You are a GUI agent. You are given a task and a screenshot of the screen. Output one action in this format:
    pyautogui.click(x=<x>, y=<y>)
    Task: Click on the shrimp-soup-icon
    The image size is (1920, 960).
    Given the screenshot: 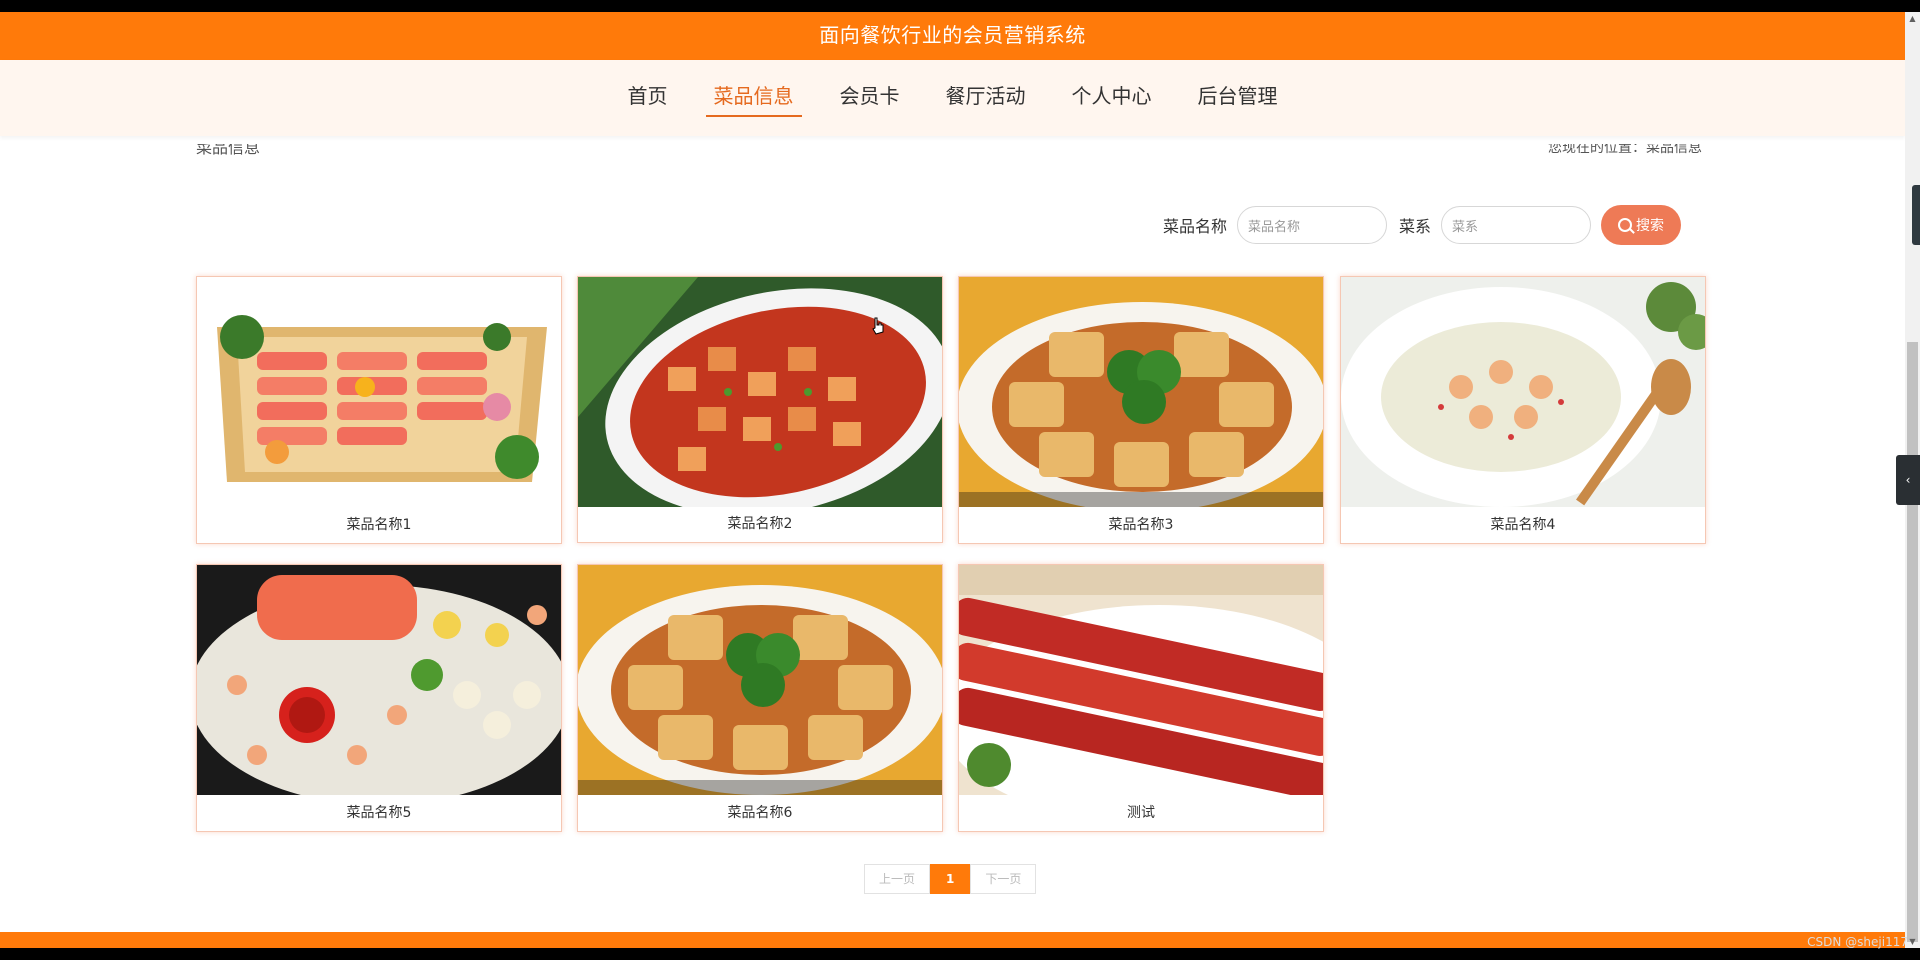 What is the action you would take?
    pyautogui.click(x=1523, y=392)
    